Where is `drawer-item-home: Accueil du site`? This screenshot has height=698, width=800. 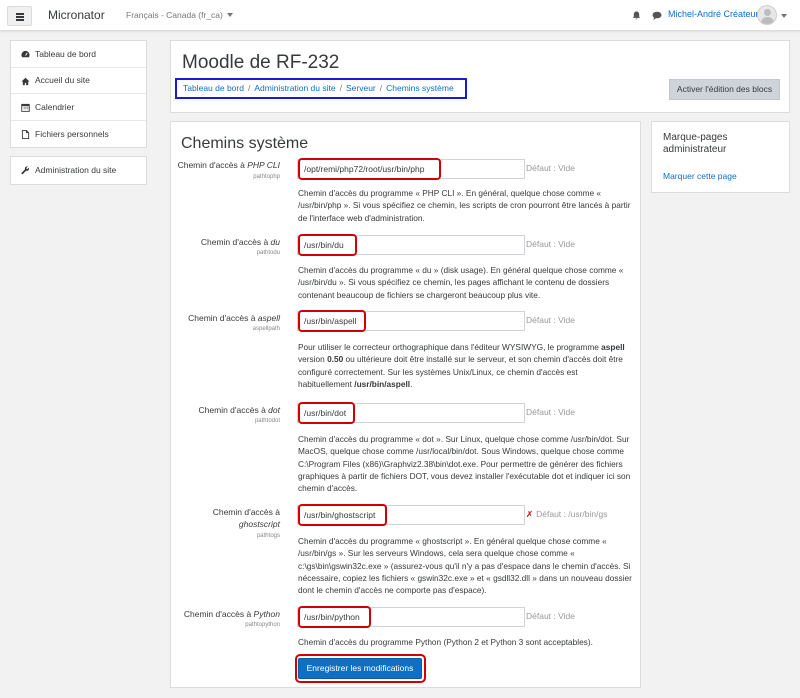 drawer-item-home: Accueil du site is located at coordinates (78, 81).